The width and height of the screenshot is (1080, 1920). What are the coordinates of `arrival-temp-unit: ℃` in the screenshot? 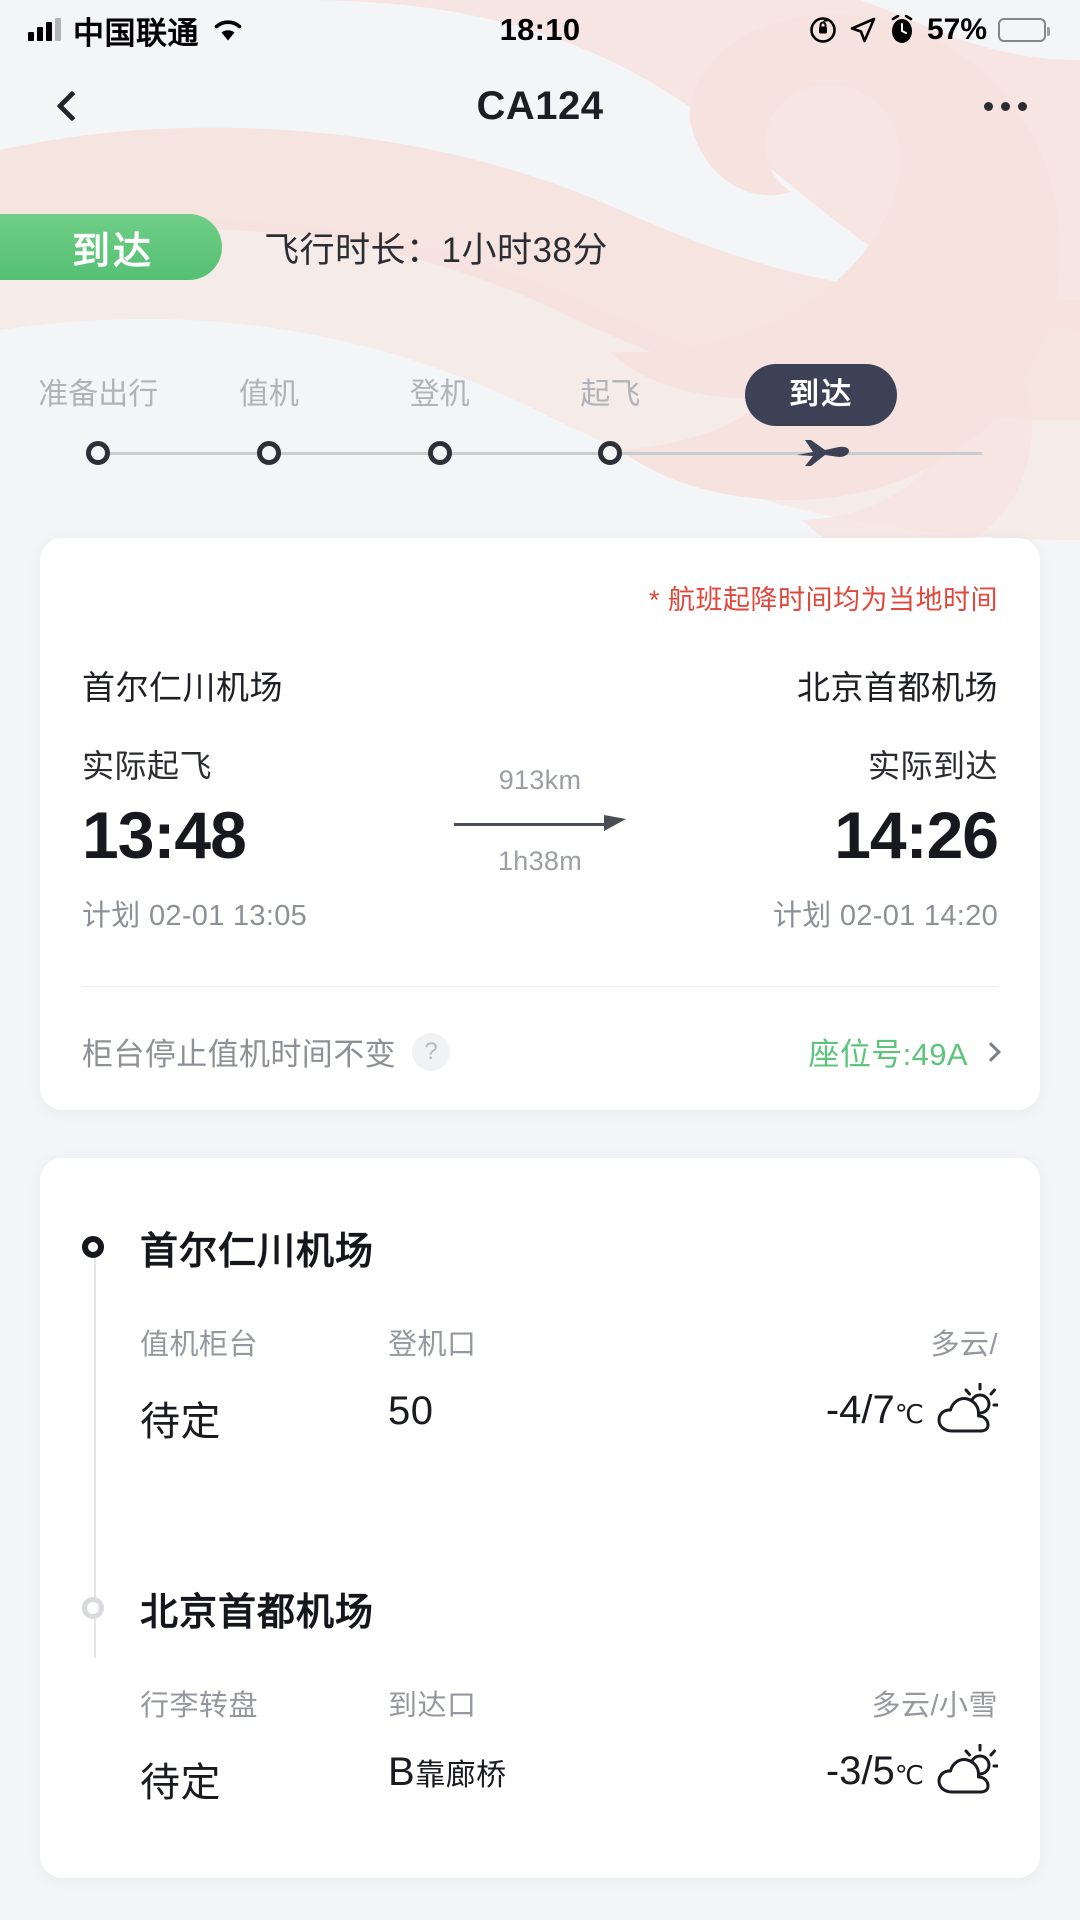 It's located at (909, 1774).